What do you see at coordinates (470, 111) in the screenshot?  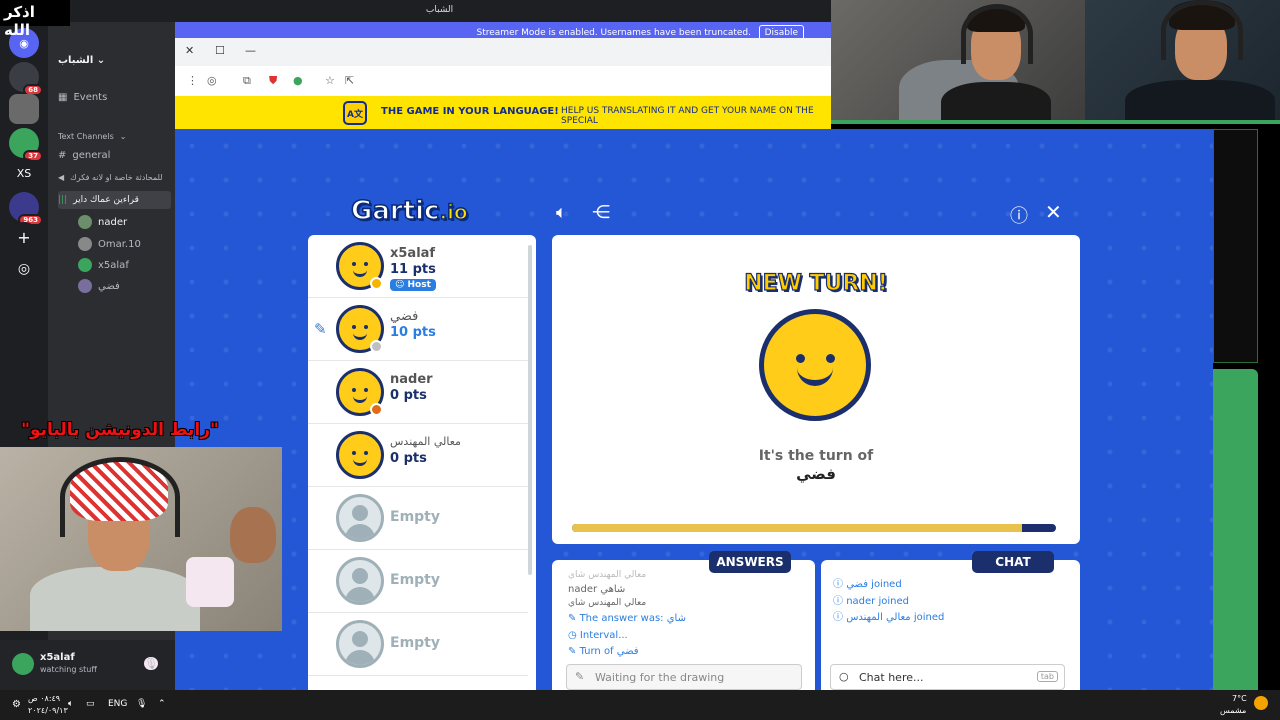 I see `banner-headline: THE GAME IN YOUR LANGUAGE!` at bounding box center [470, 111].